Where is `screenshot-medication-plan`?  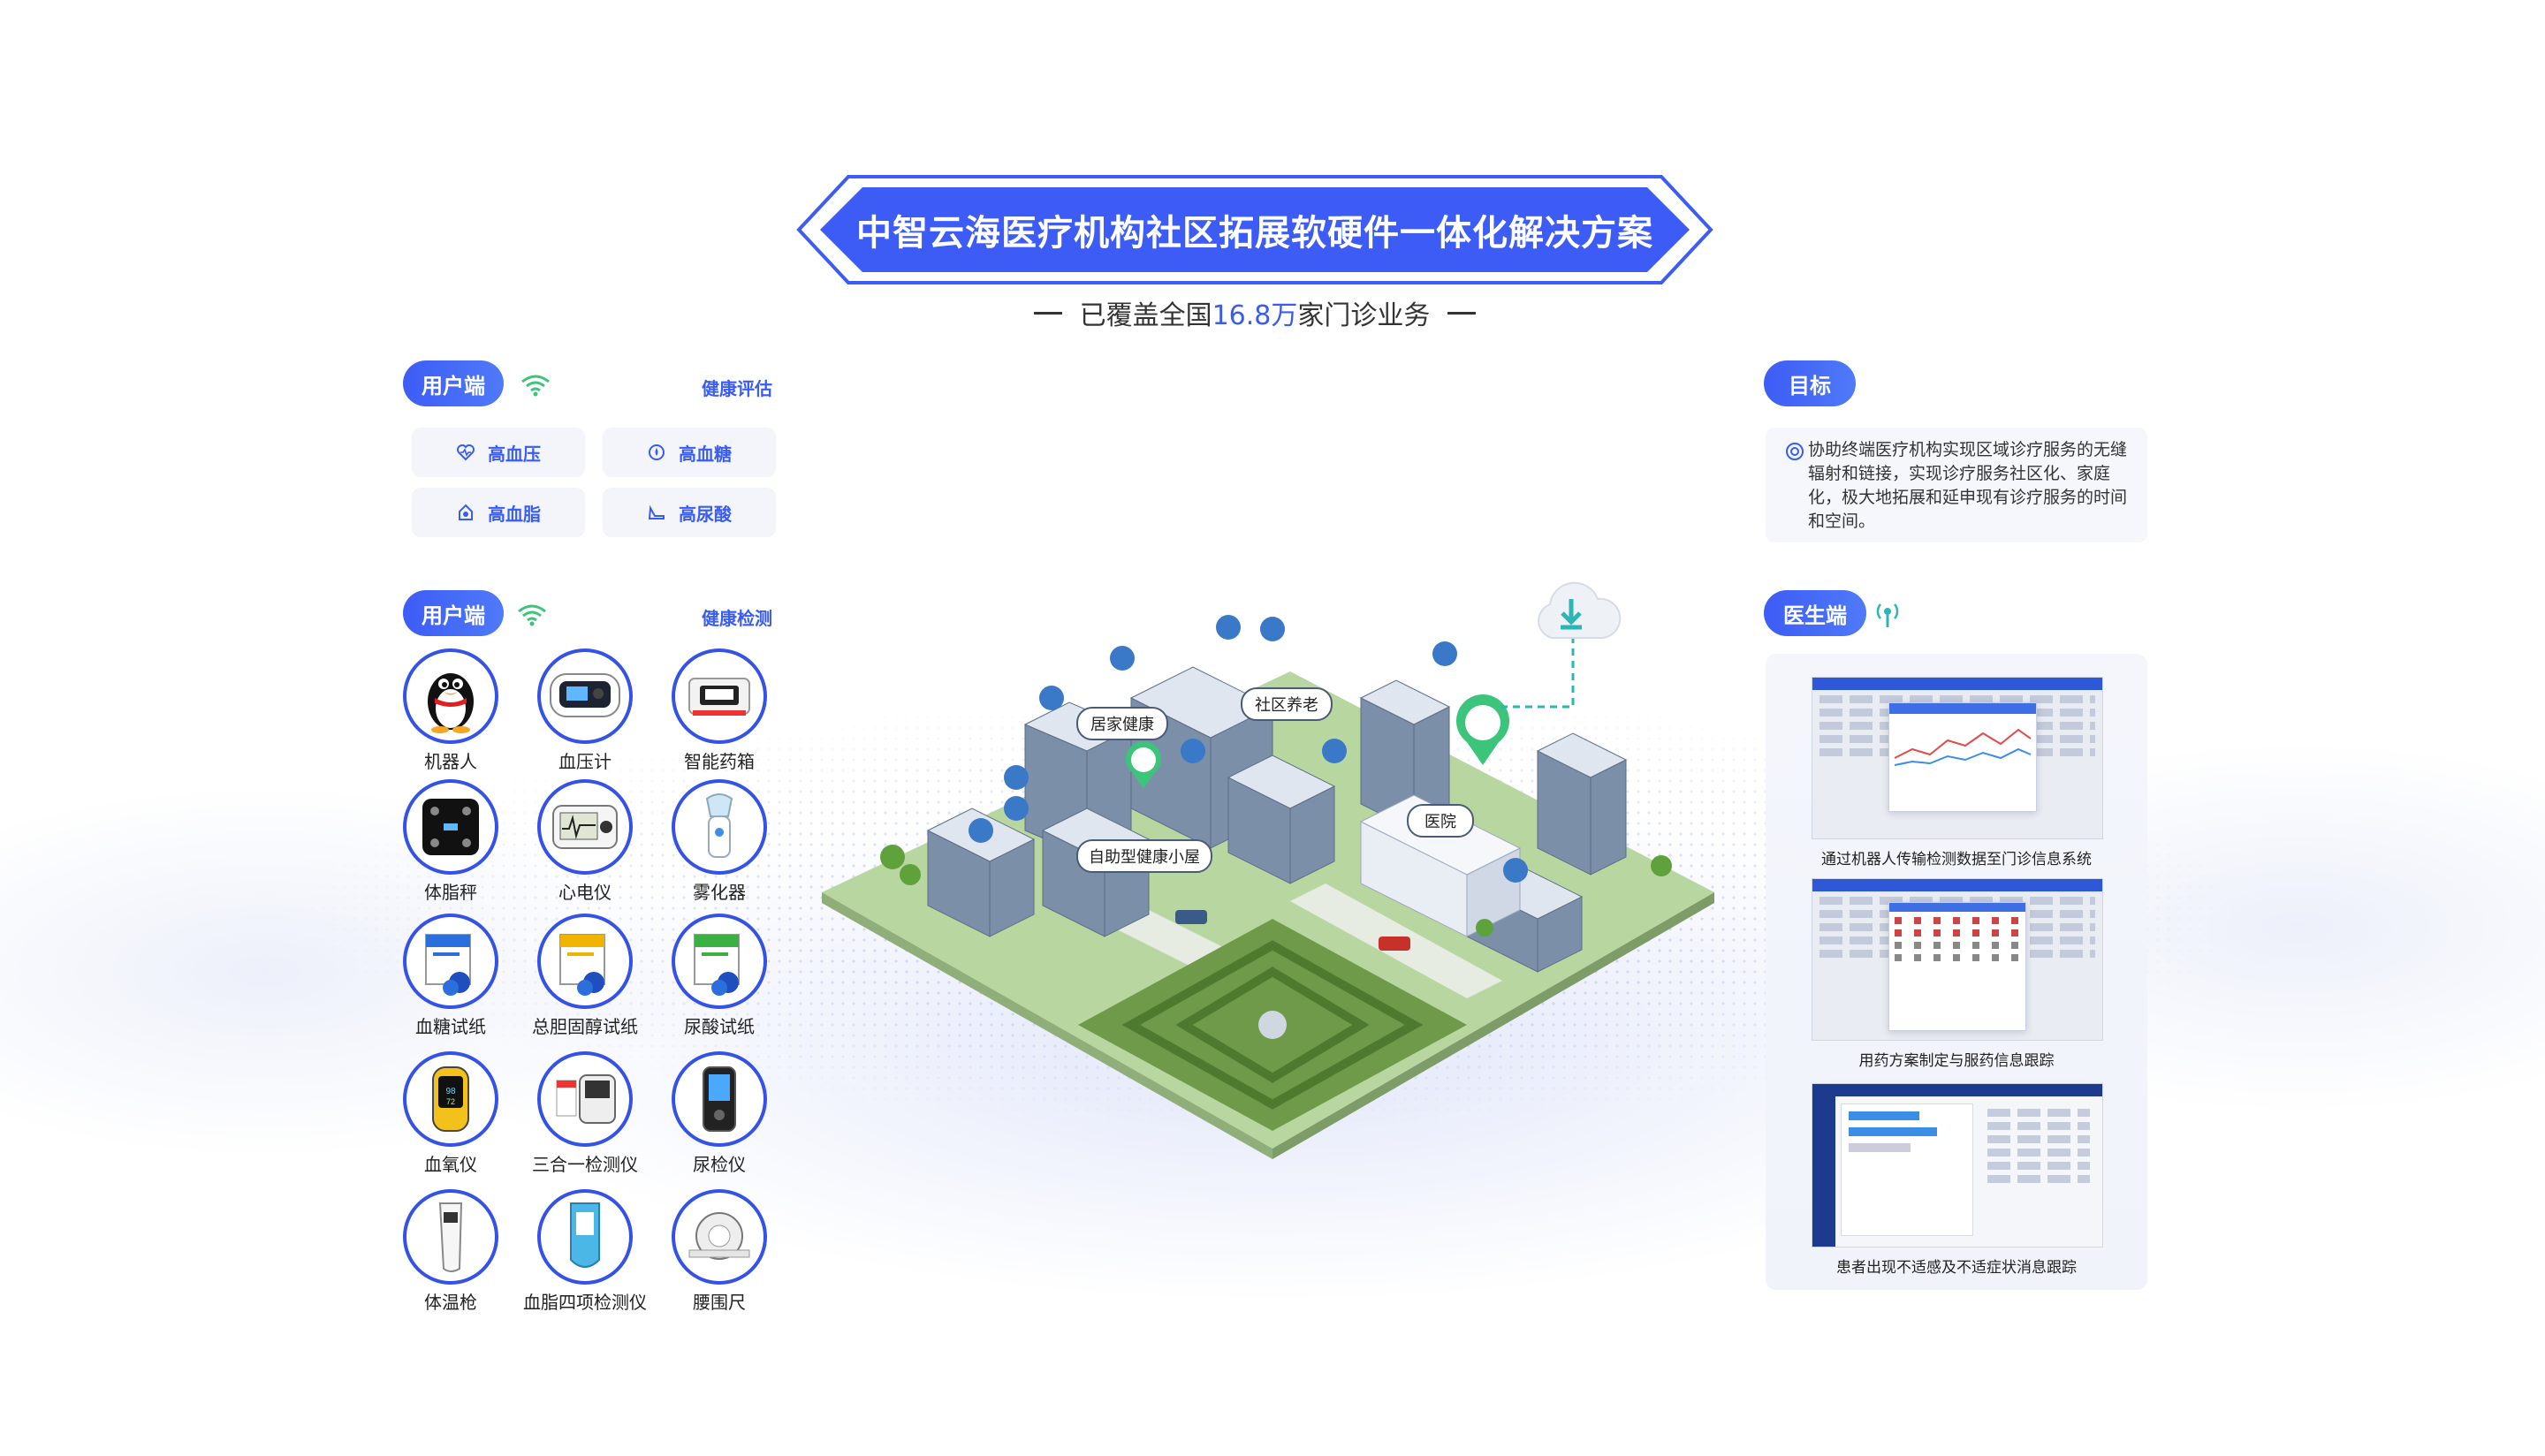
screenshot-medication-plan is located at coordinates (1958, 960).